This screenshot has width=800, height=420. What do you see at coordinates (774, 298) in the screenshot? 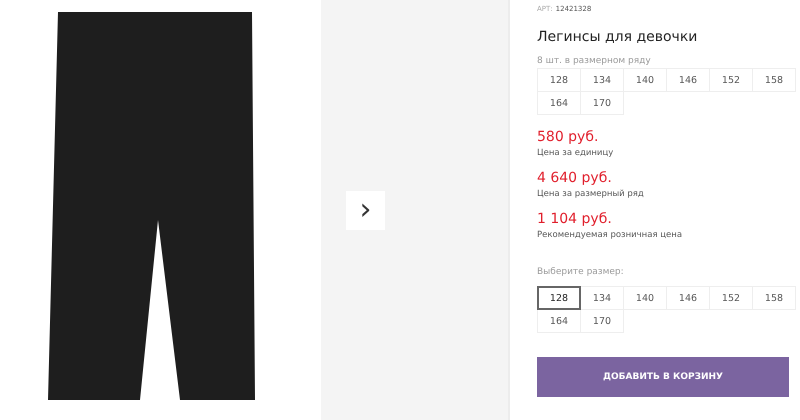
I see `size-option: 158` at bounding box center [774, 298].